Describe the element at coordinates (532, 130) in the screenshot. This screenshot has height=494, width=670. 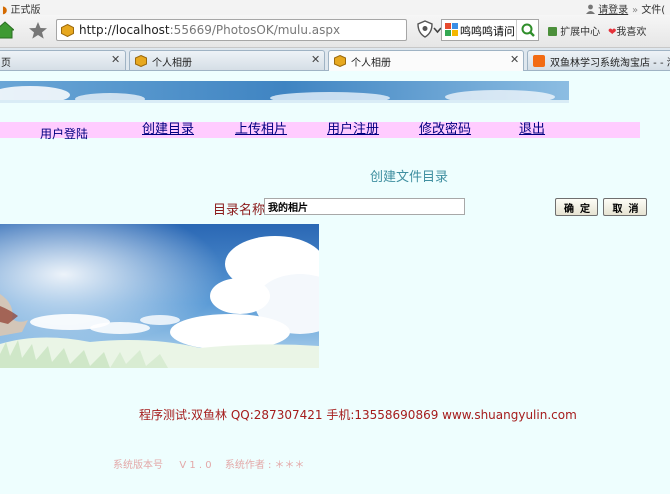
I see `menu-exit: 退出` at that location.